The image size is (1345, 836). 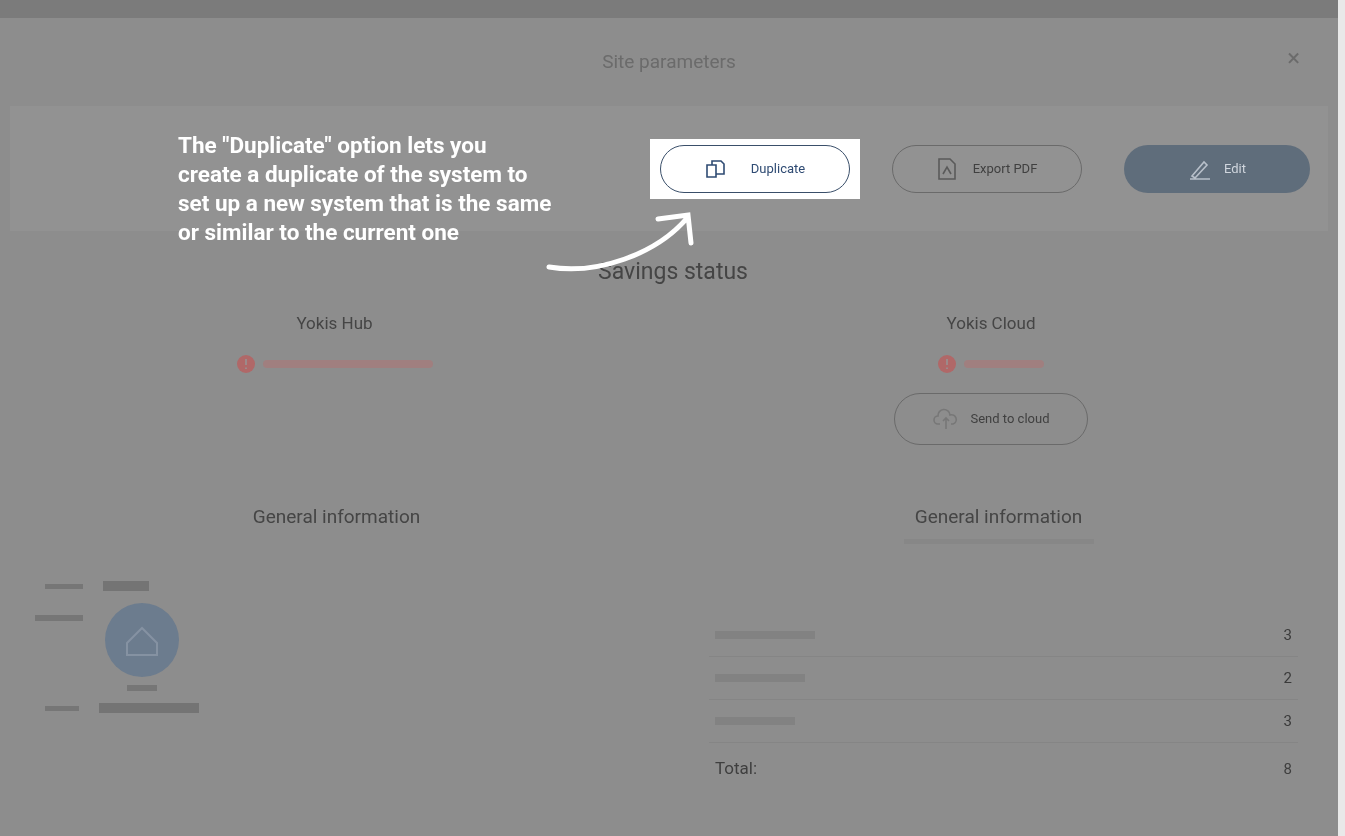 What do you see at coordinates (1287, 678) in the screenshot?
I see `count-value: 2` at bounding box center [1287, 678].